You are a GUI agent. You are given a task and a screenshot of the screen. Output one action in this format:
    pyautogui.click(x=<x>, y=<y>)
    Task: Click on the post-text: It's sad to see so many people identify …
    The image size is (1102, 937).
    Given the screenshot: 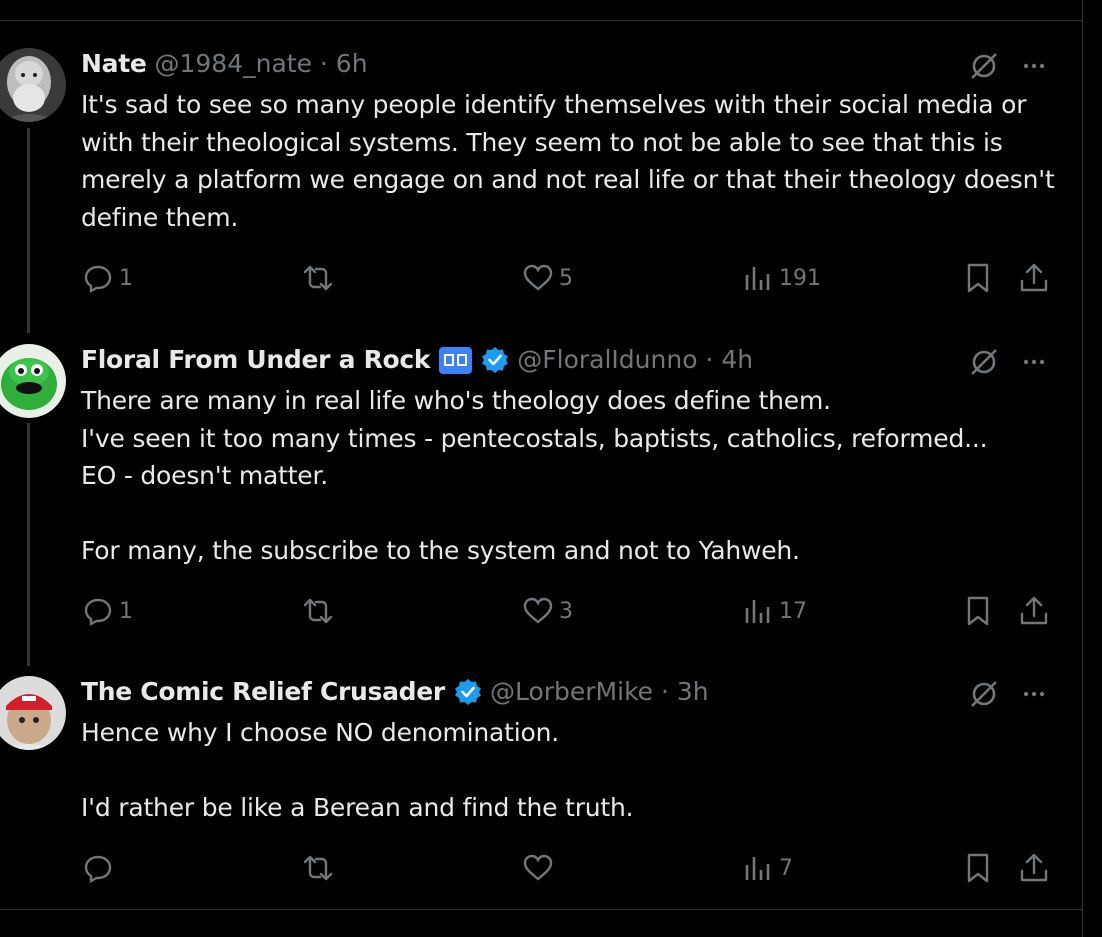 What is the action you would take?
    pyautogui.click(x=568, y=161)
    